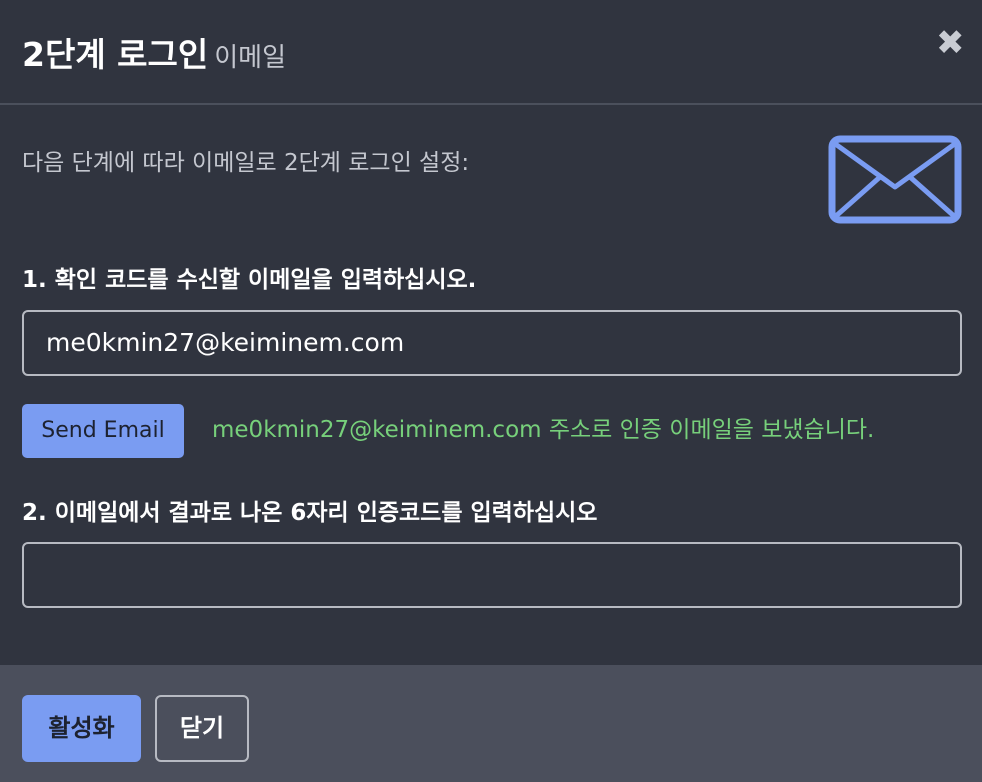 The height and width of the screenshot is (782, 982). Describe the element at coordinates (249, 280) in the screenshot. I see `step1-label: 1. 확인 코드를 수신할 이메일을 입력하십시오.` at that location.